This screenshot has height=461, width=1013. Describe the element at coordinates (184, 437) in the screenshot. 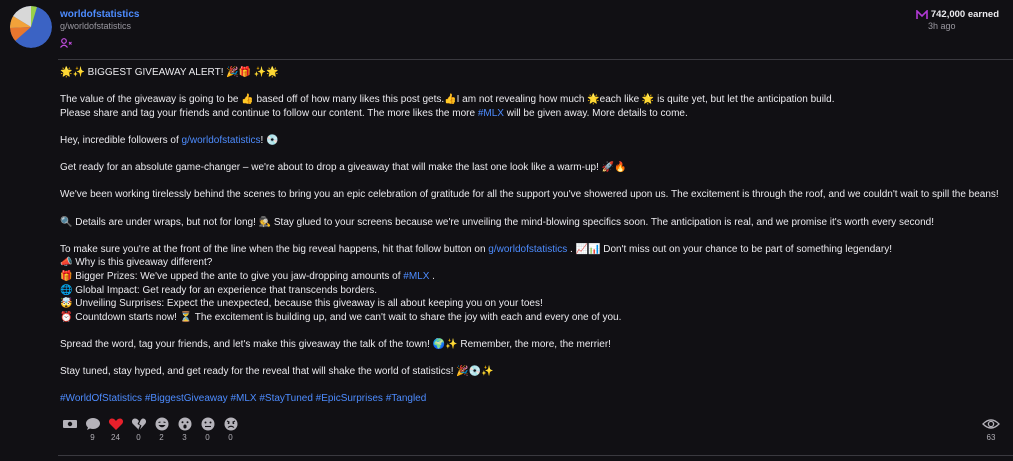

I see `reaction-count: 3` at that location.